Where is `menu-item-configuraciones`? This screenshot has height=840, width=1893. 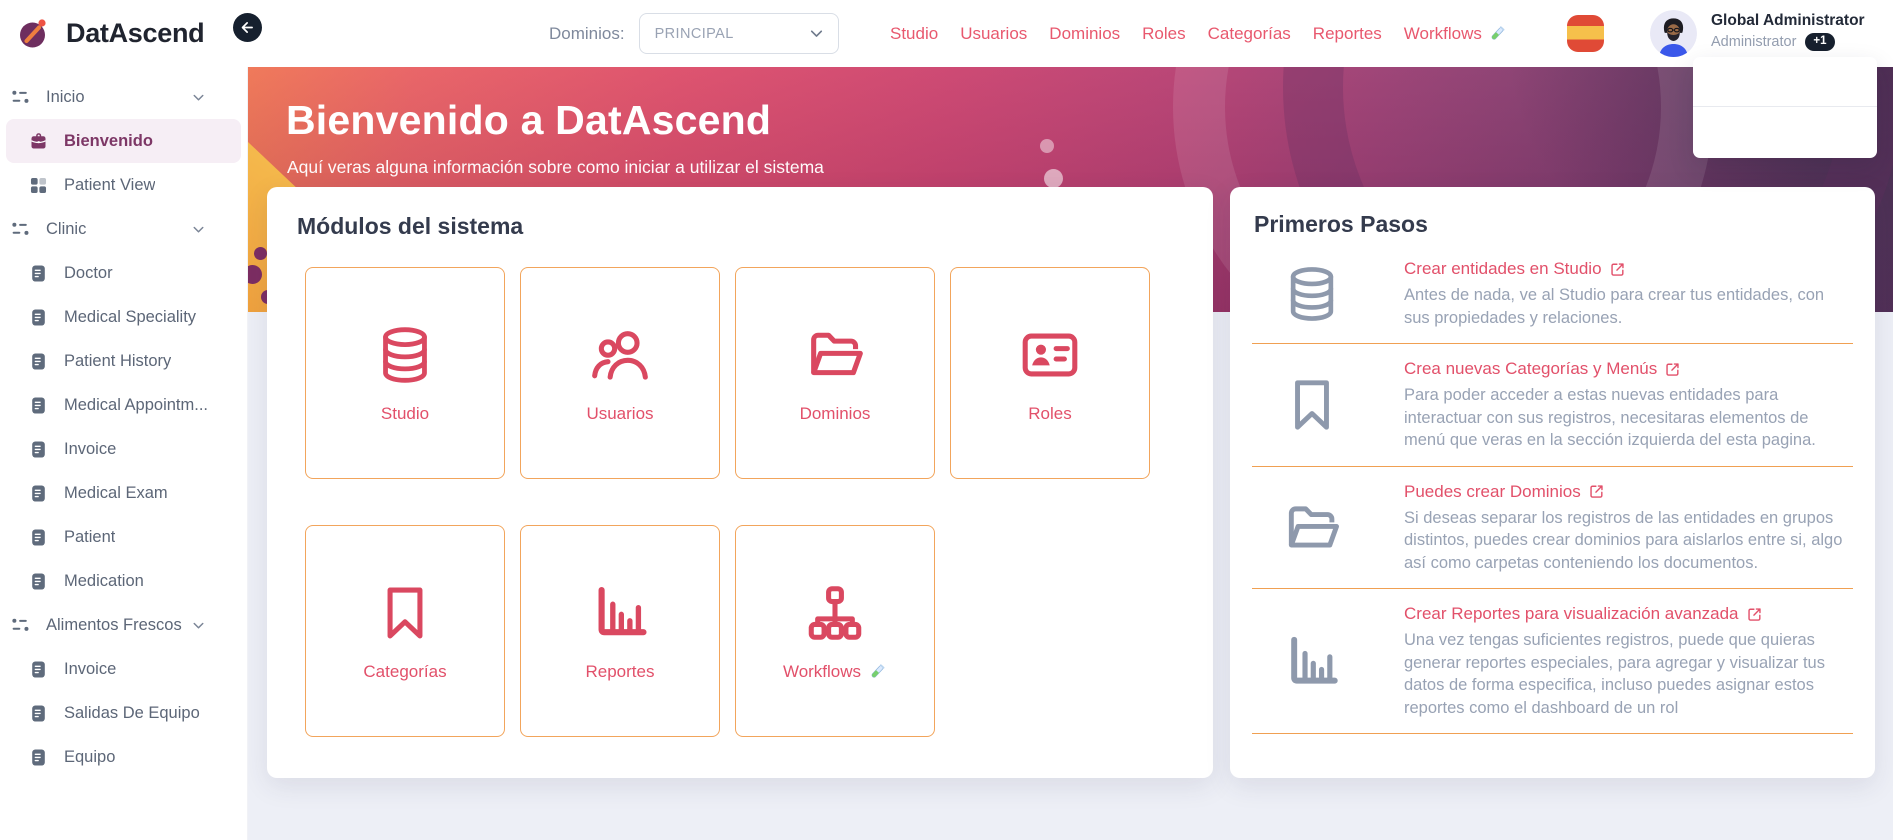 menu-item-configuraciones is located at coordinates (1785, 91).